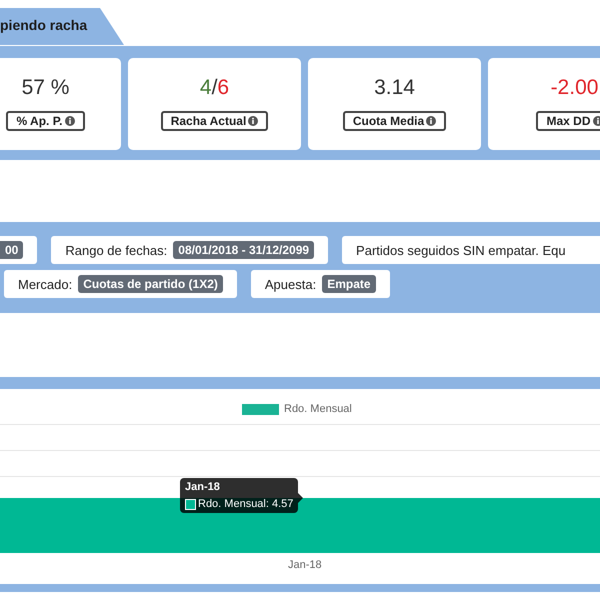 The height and width of the screenshot is (600, 600). What do you see at coordinates (461, 250) in the screenshot?
I see `filter-label: Partidos seguidos SIN empatar. Equ` at bounding box center [461, 250].